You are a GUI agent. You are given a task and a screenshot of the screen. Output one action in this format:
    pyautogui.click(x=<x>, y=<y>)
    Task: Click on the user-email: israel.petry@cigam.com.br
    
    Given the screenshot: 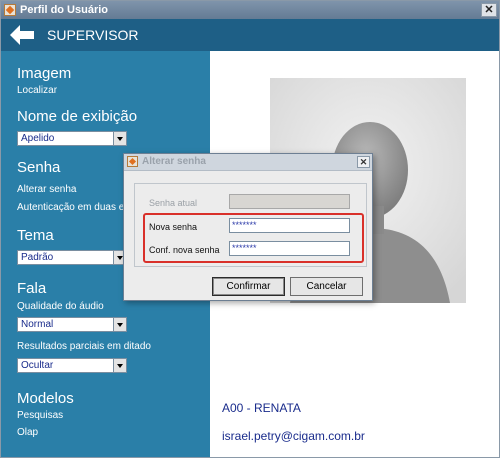 What is the action you would take?
    pyautogui.click(x=293, y=436)
    